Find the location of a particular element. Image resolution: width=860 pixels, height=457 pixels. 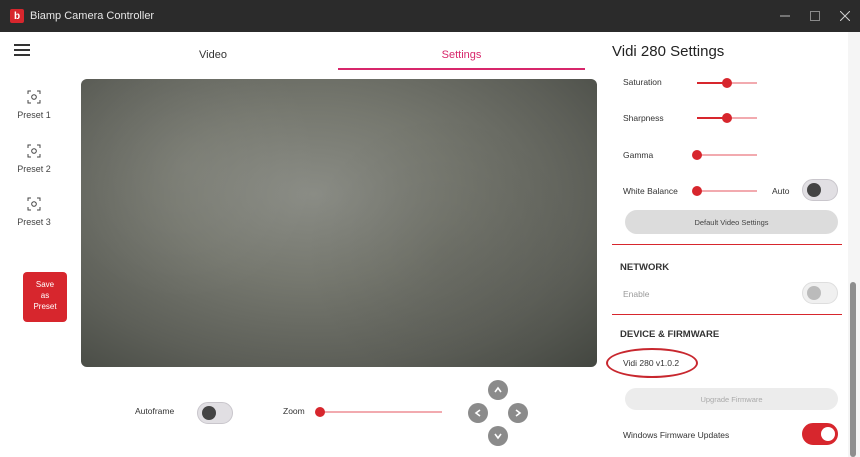

saturation-slider is located at coordinates (727, 83).